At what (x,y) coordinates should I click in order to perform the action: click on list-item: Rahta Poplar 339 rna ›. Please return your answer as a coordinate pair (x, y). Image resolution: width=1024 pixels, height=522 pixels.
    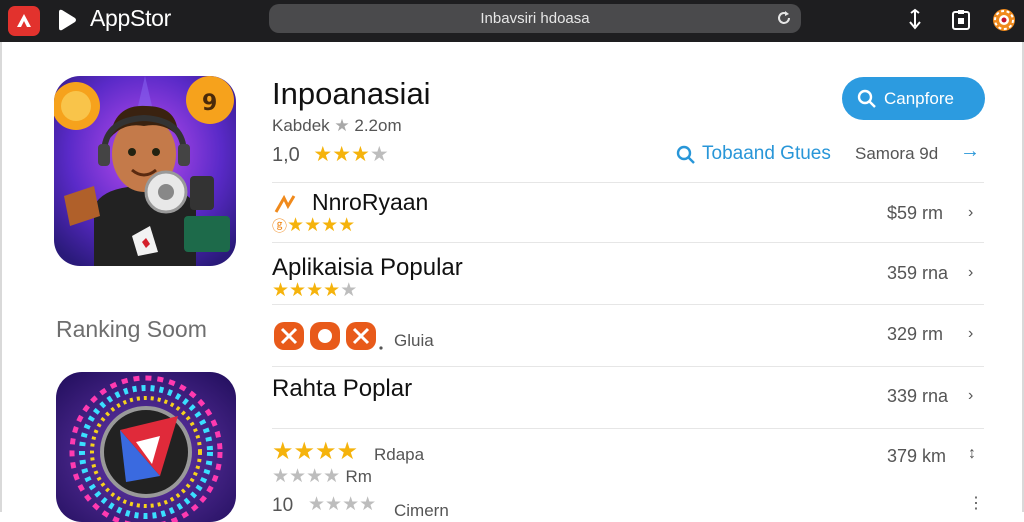
    Looking at the image, I should click on (628, 397).